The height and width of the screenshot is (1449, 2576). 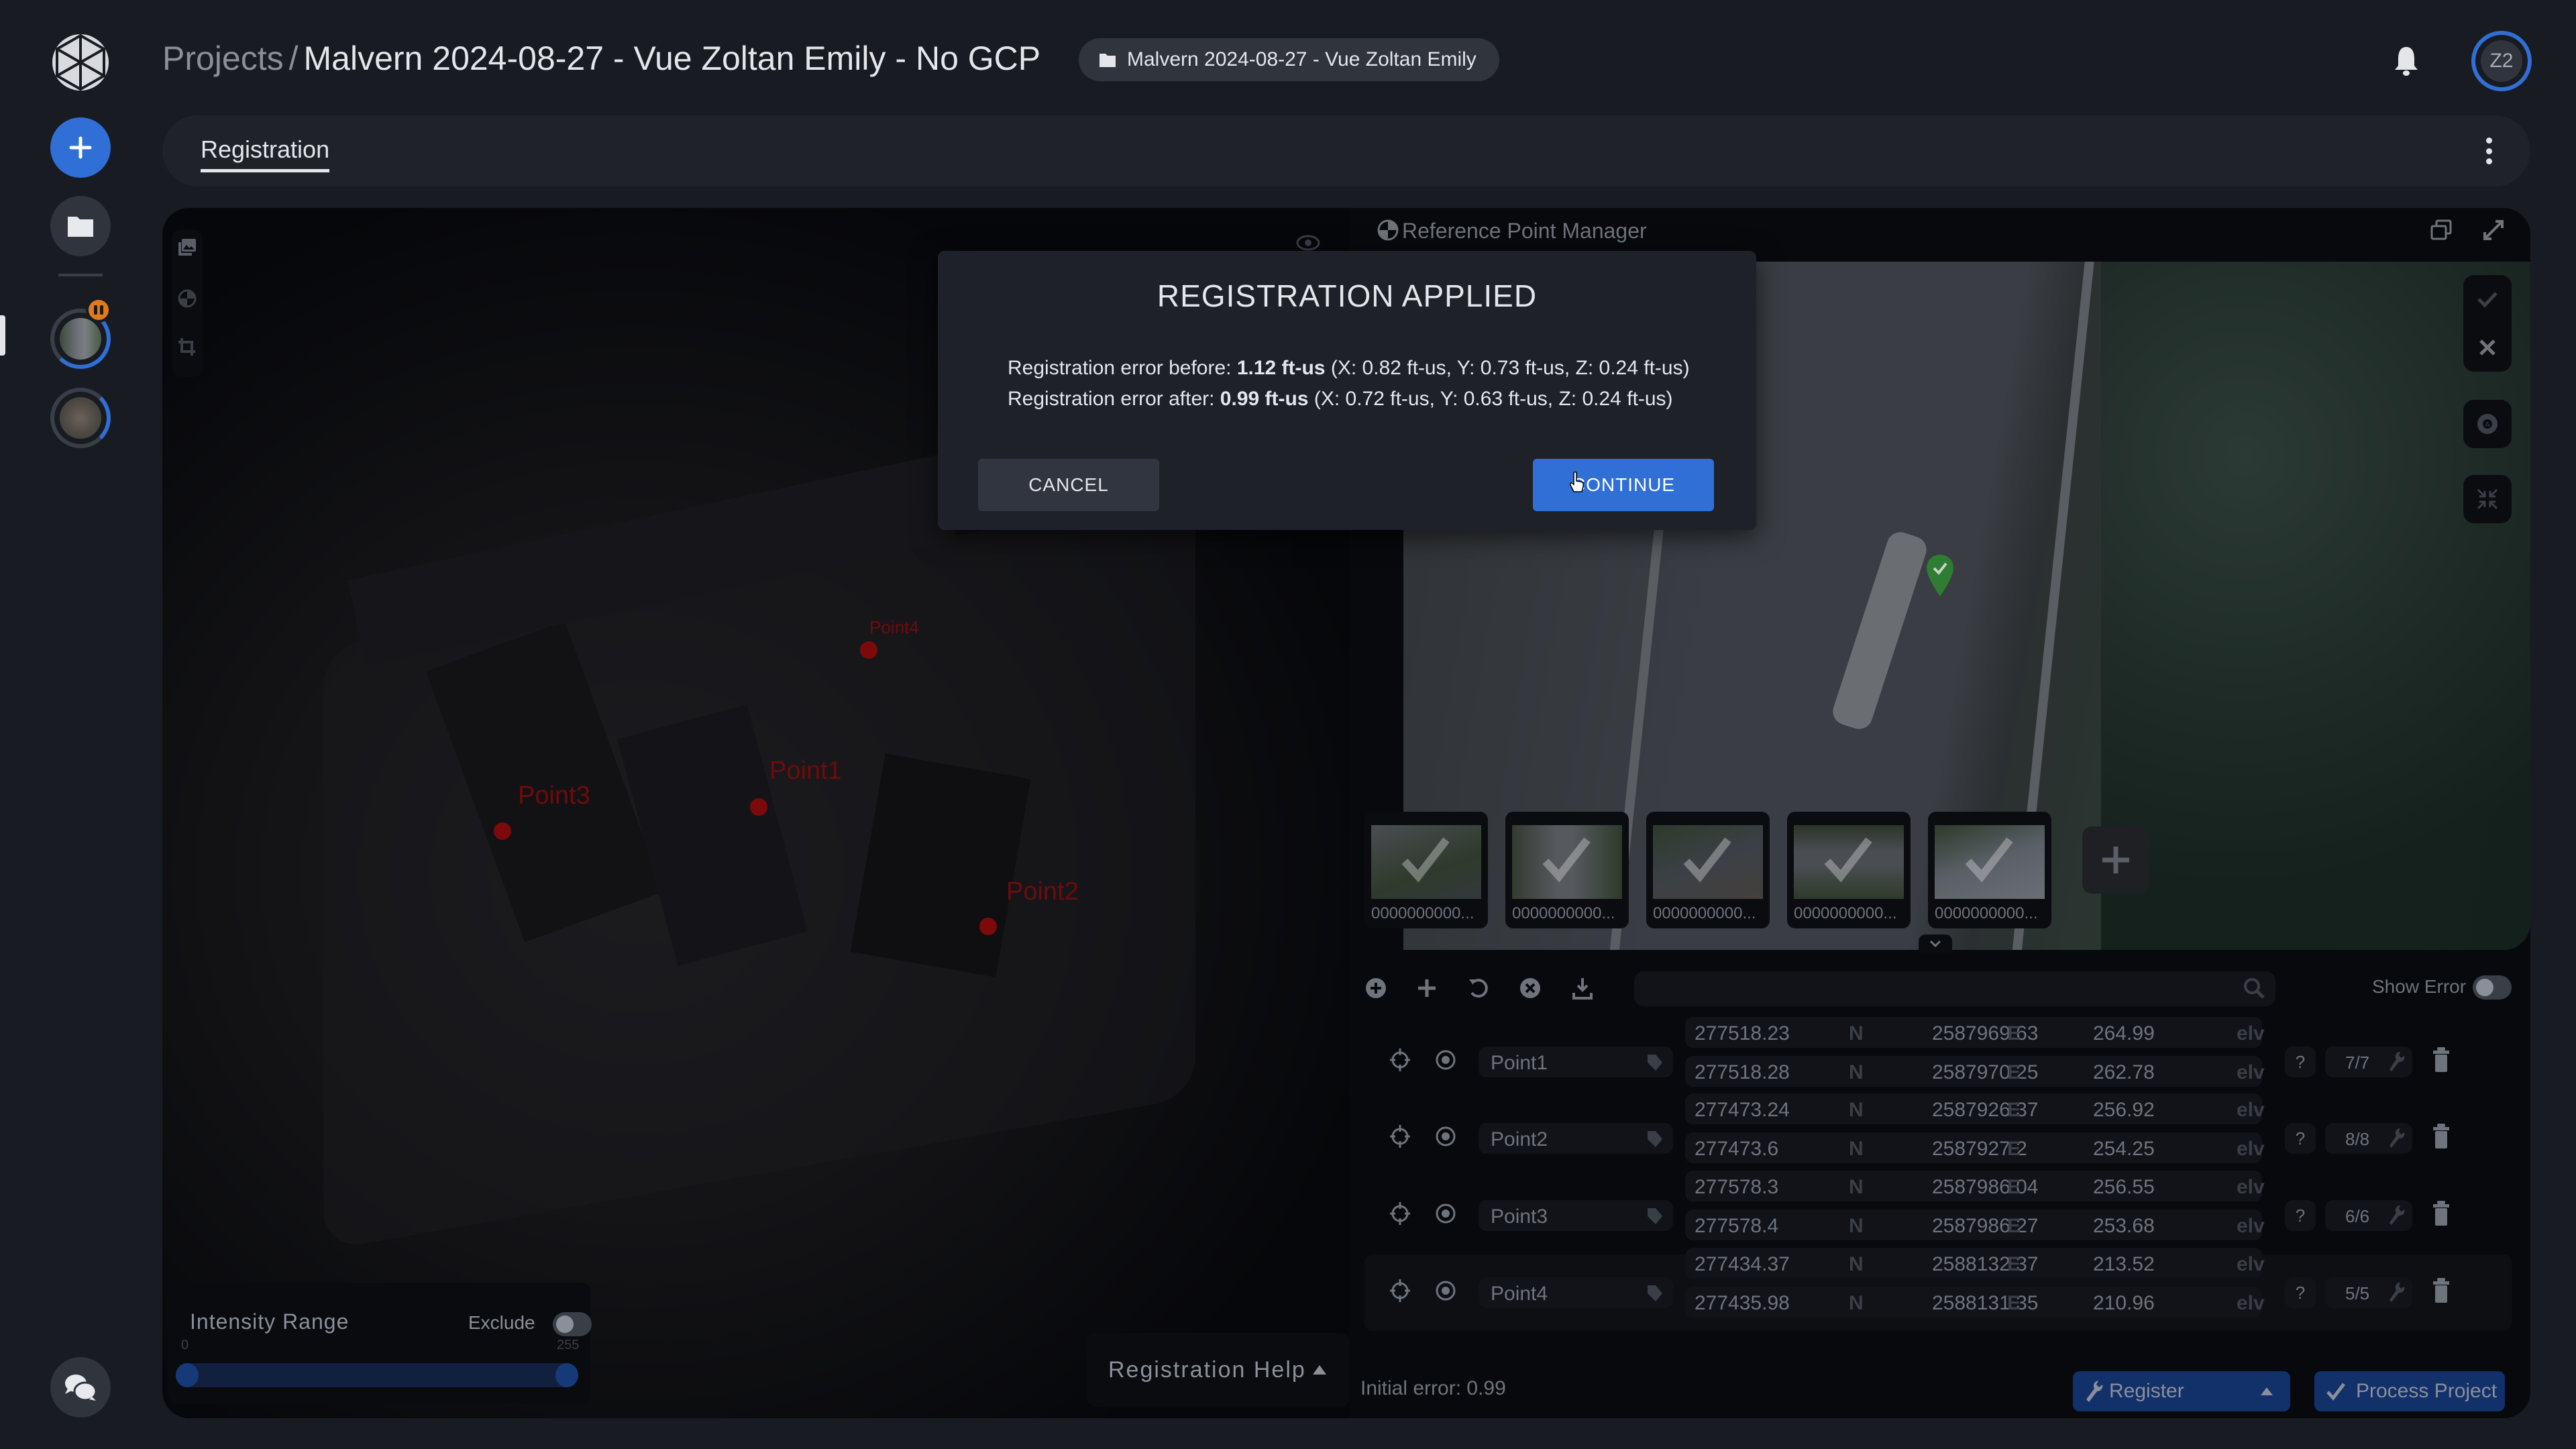 I want to click on reject-x-icon, so click(x=2487, y=347).